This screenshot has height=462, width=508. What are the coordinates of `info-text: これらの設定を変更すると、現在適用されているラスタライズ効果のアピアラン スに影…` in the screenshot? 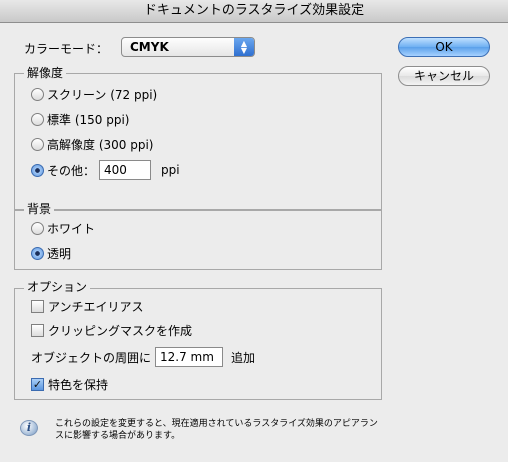 It's located at (220, 430).